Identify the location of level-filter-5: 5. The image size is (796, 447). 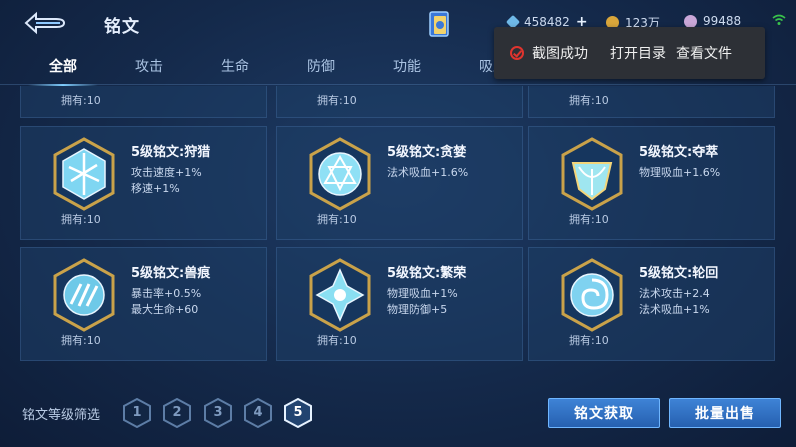
(298, 413).